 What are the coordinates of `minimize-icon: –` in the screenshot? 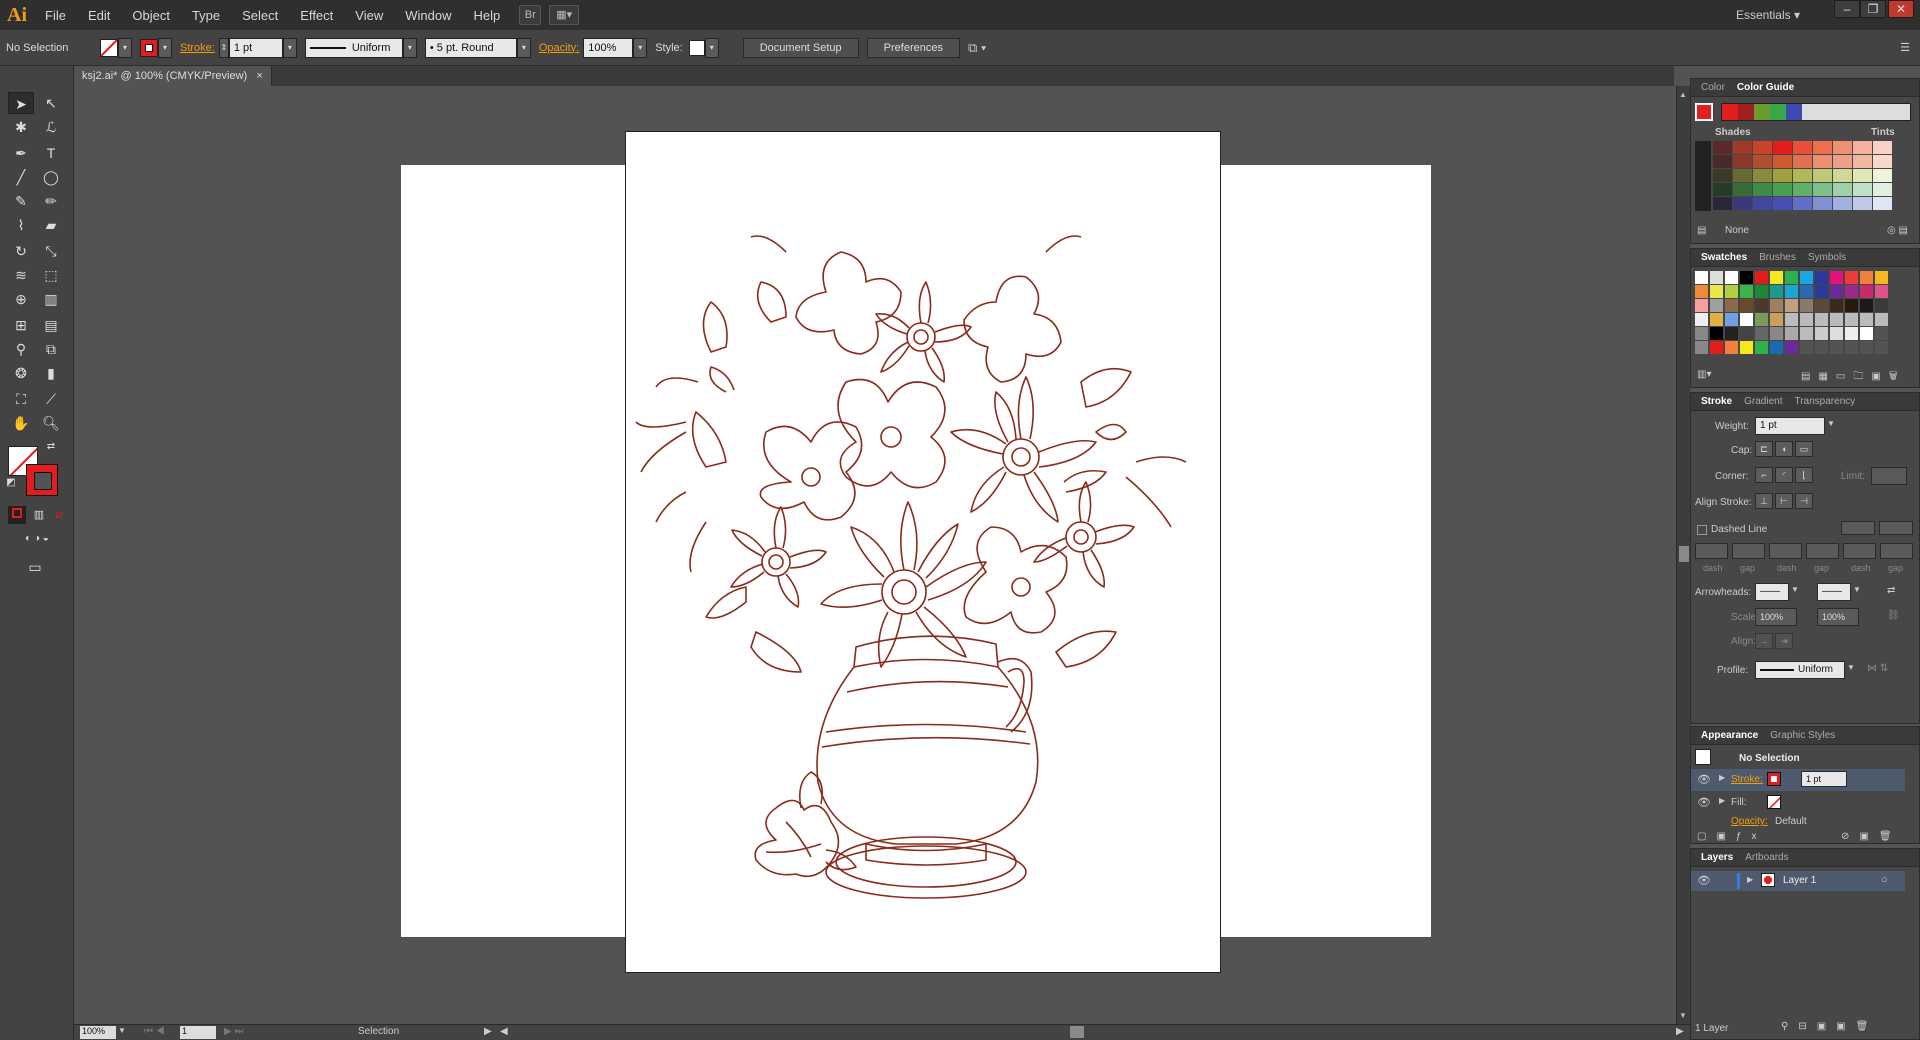 It's located at (1847, 9).